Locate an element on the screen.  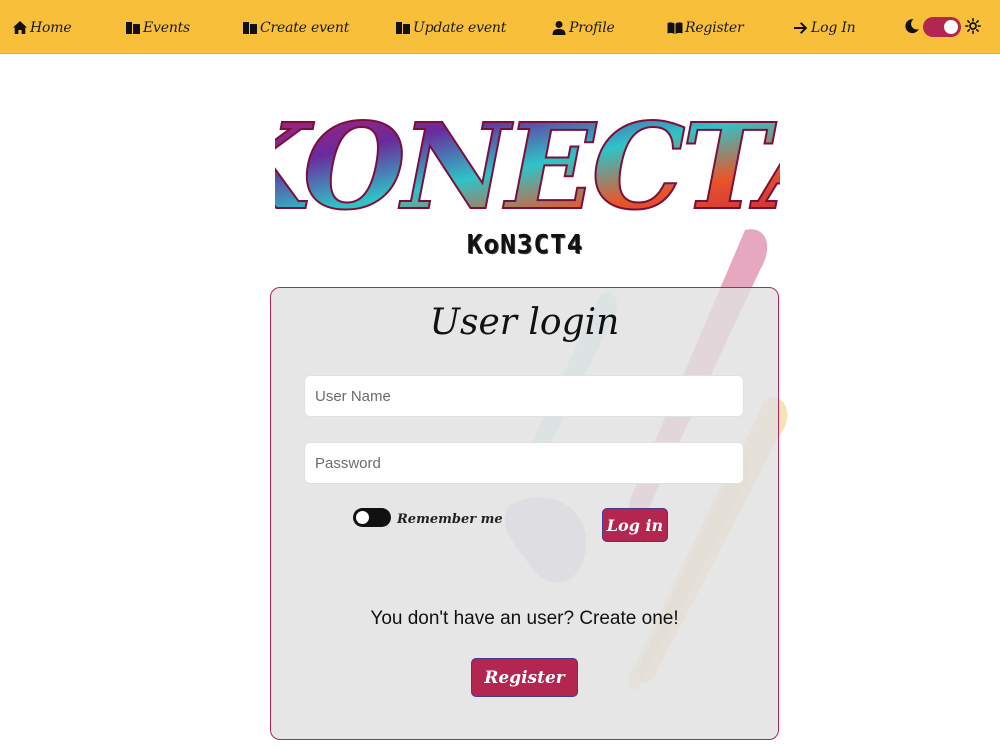
home-icon is located at coordinates (20, 27).